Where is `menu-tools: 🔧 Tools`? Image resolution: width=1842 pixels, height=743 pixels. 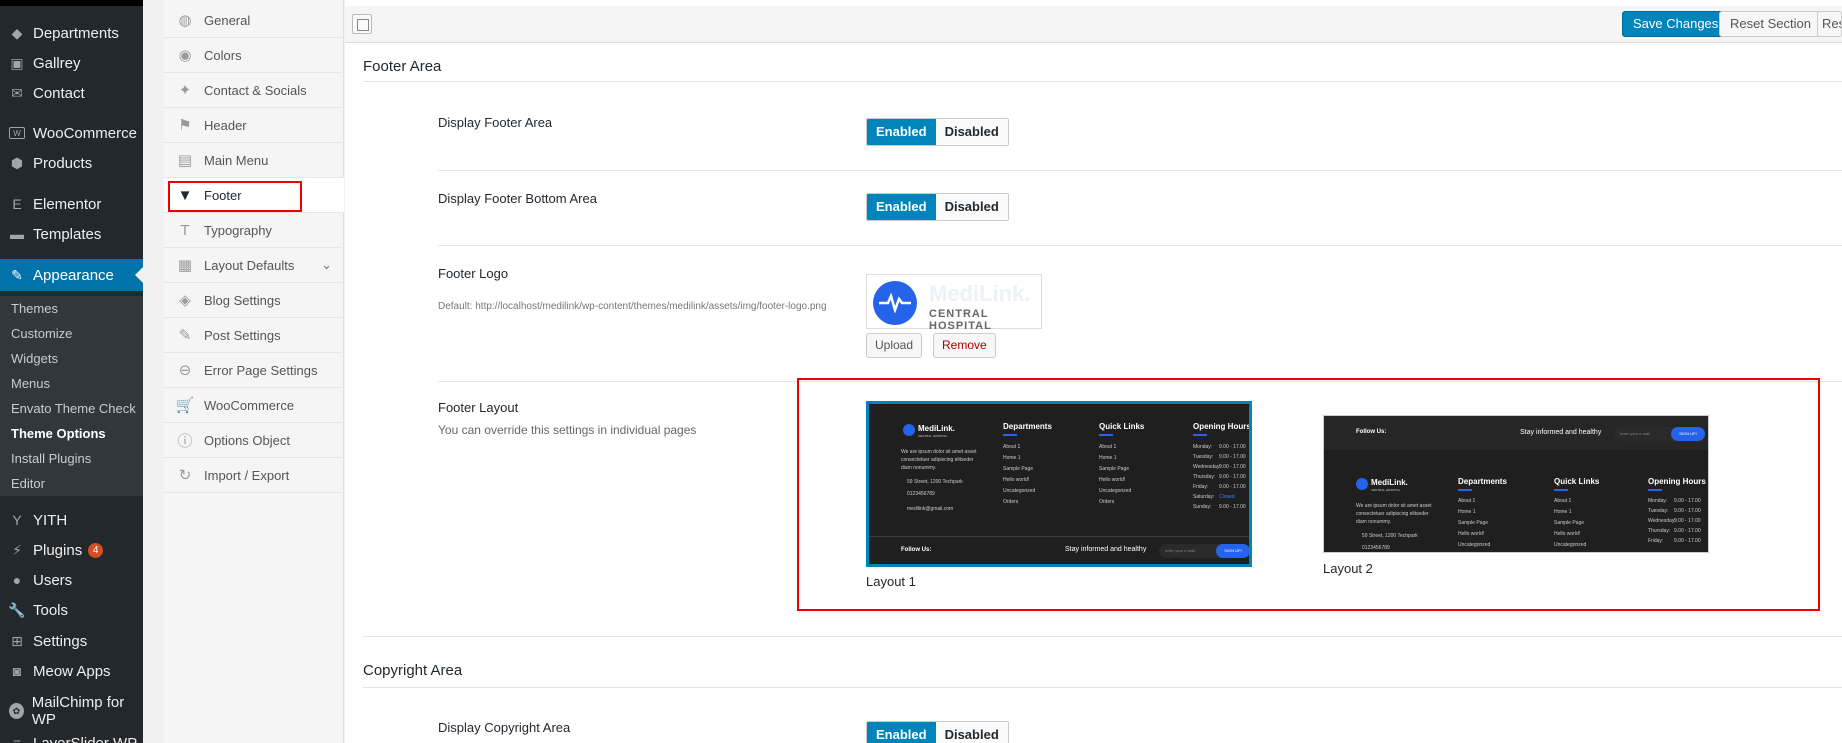
menu-tools: 🔧 Tools is located at coordinates (71, 610).